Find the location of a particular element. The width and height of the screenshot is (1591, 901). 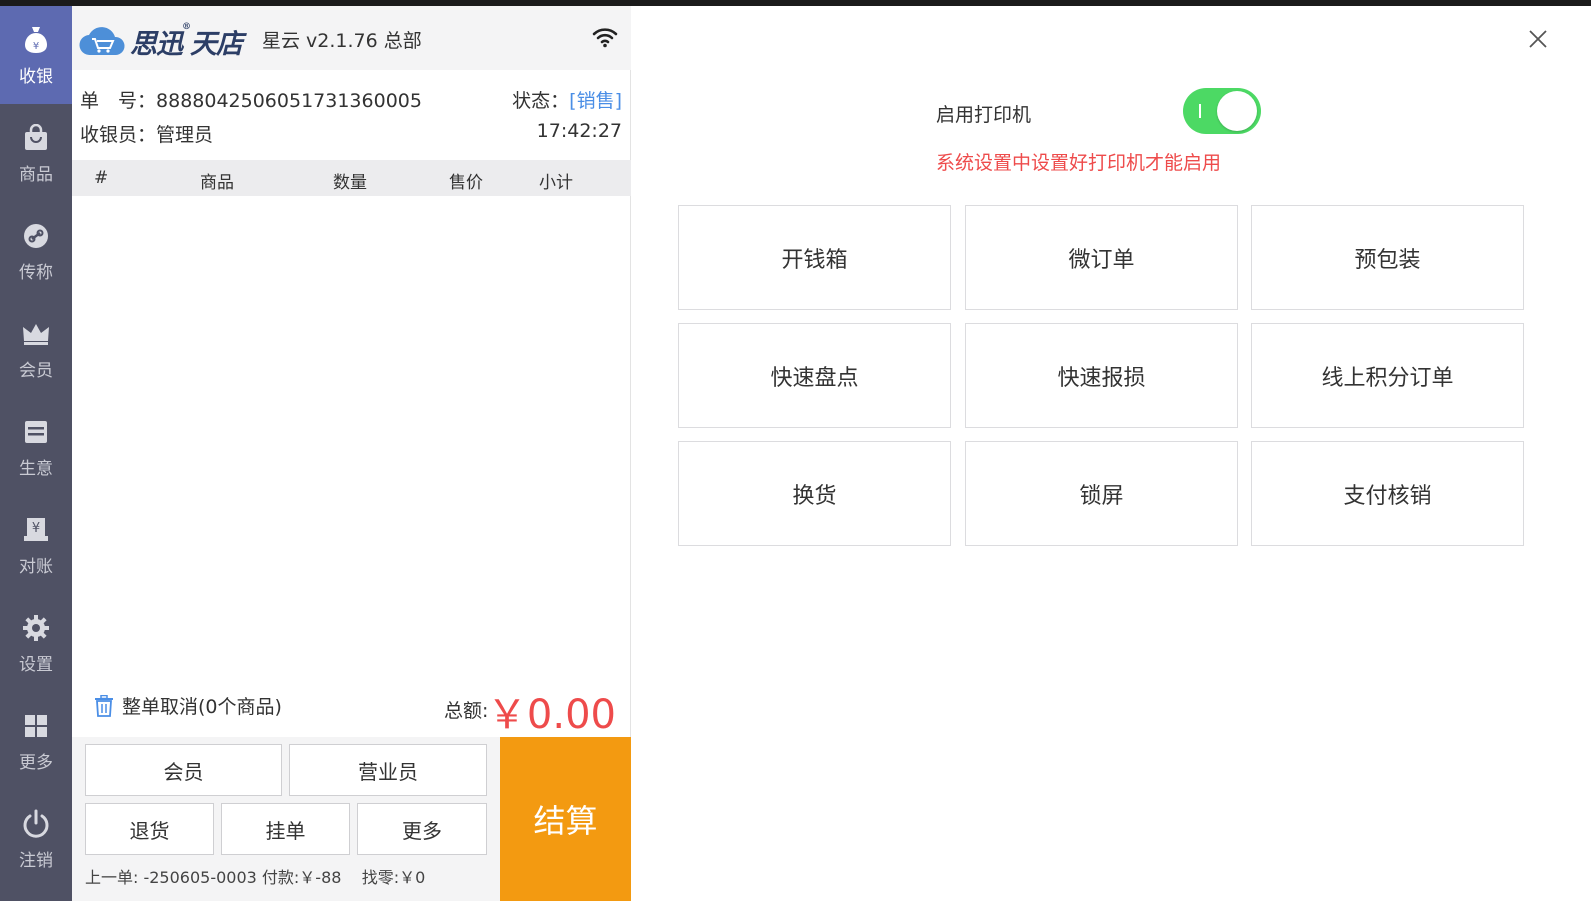

sidebar-item-label: 注销 is located at coordinates (36, 861).